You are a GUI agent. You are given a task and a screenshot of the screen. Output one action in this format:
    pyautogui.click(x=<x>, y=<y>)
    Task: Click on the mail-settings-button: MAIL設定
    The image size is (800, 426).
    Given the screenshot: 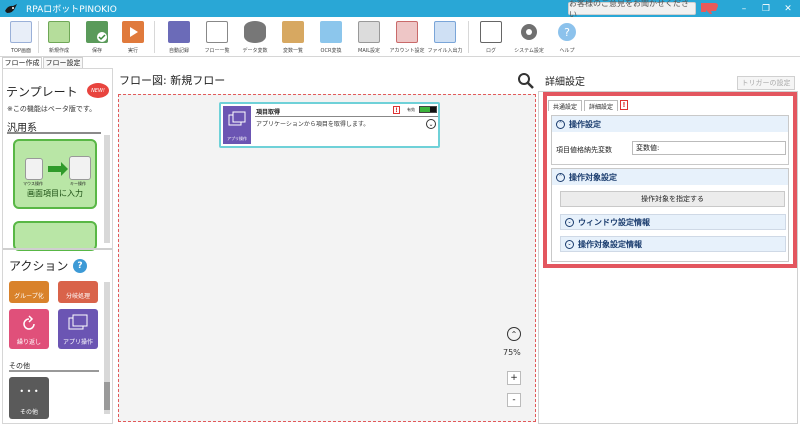 What is the action you would take?
    pyautogui.click(x=369, y=37)
    